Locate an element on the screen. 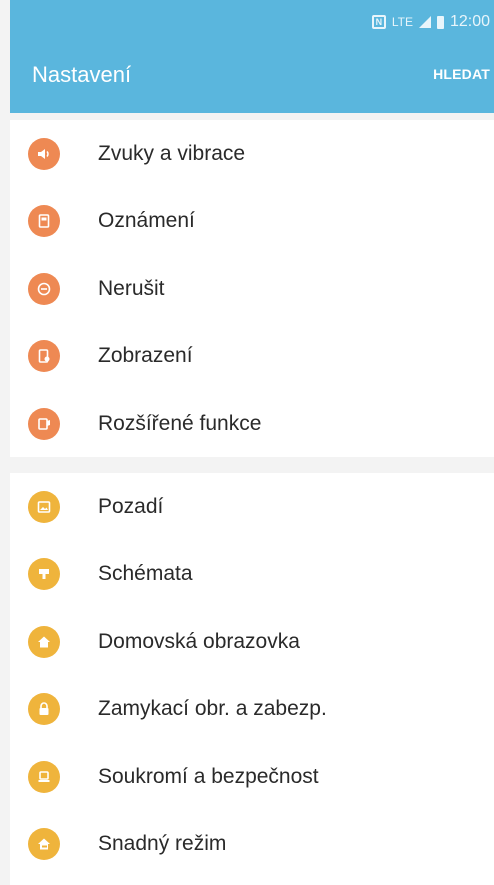  settings-item-label: Zvuky a vibrace is located at coordinates (172, 153).